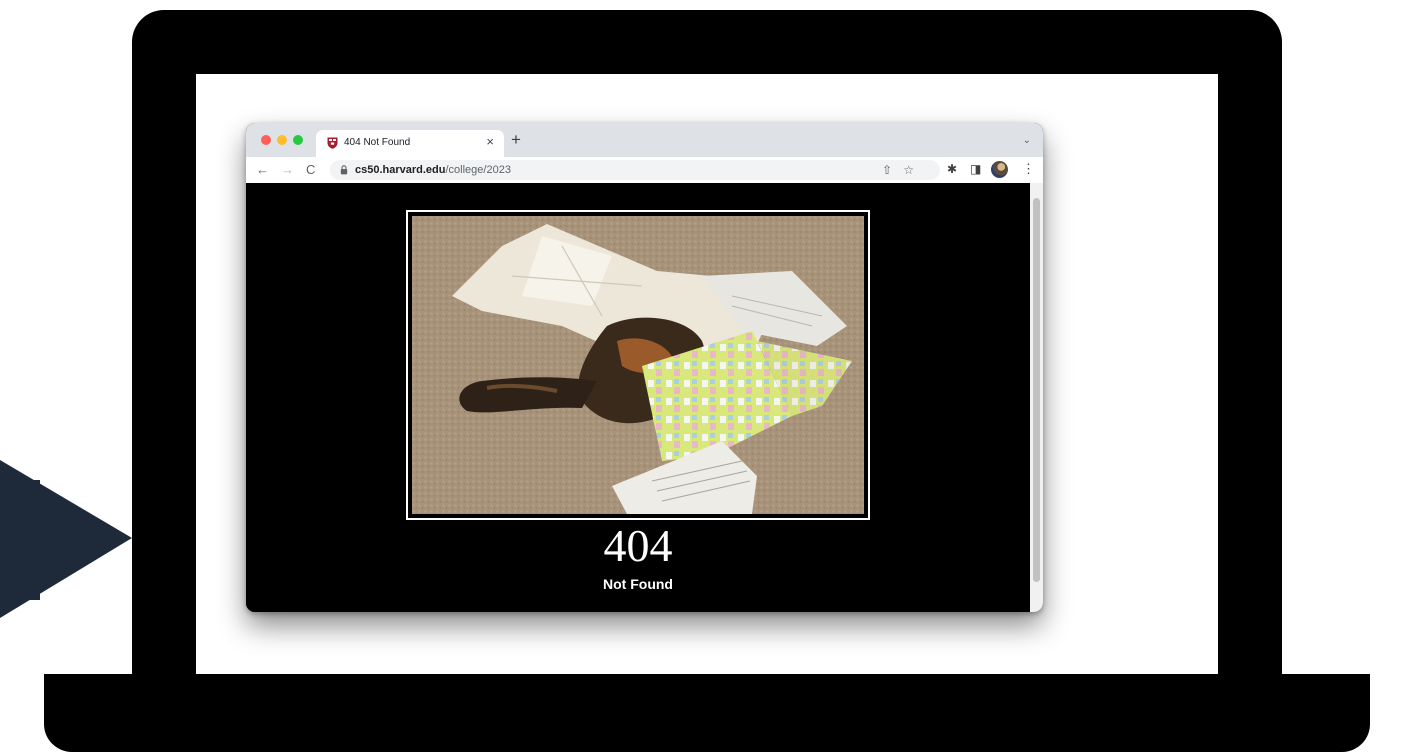 The image size is (1404, 752). I want to click on tab-bar: 404 Not Found × + ⌄, so click(644, 140).